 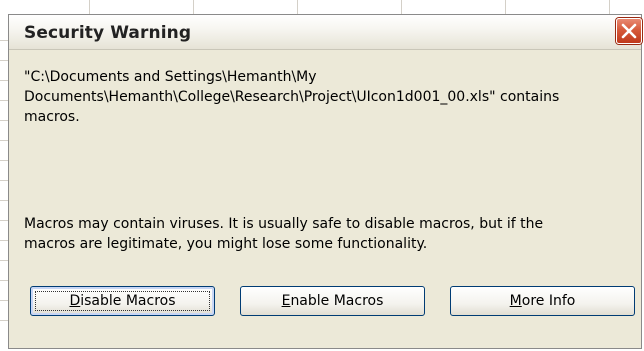 What do you see at coordinates (548, 301) in the screenshot?
I see `more-info-label: ore Info` at bounding box center [548, 301].